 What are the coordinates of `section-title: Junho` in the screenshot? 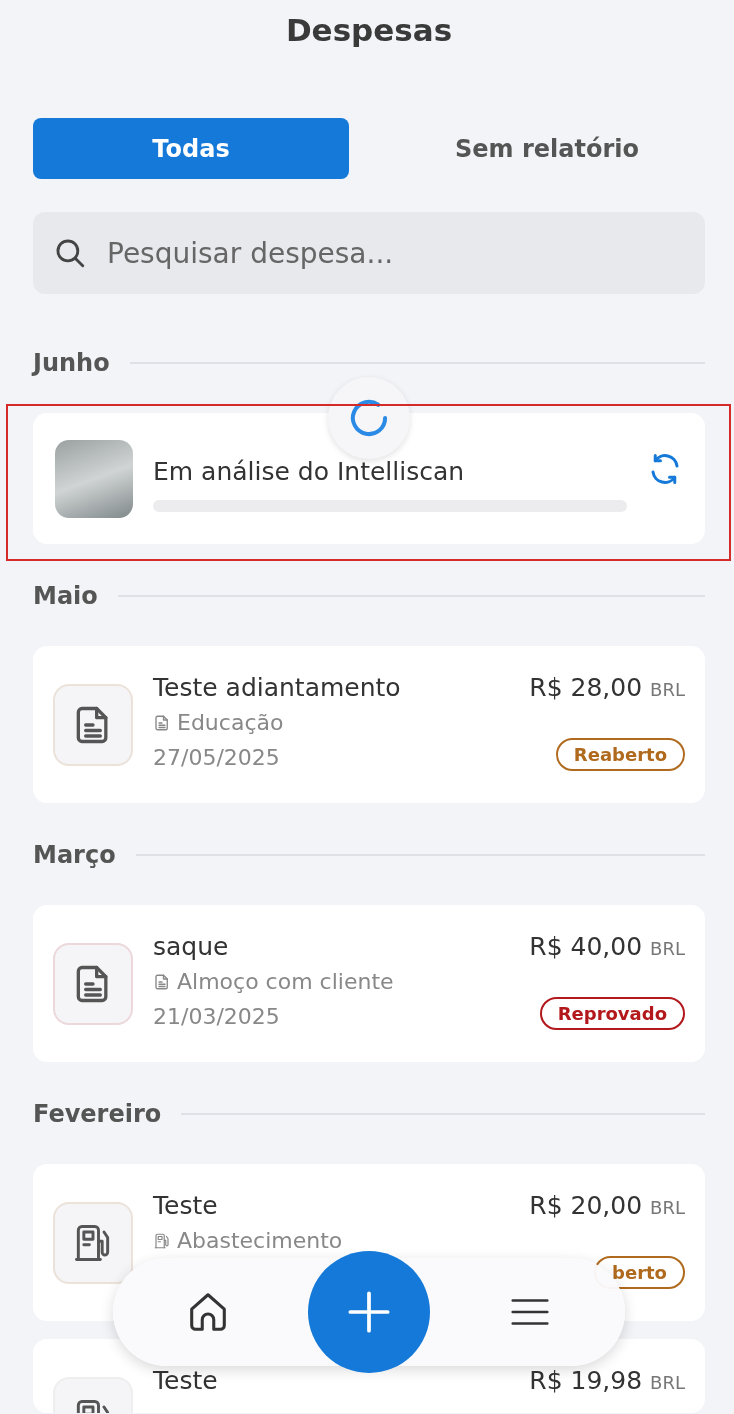 It's located at (71, 363).